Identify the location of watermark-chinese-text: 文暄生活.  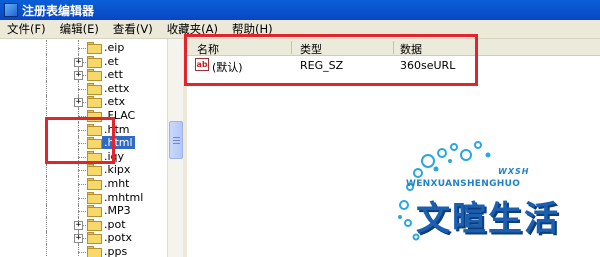
(488, 219).